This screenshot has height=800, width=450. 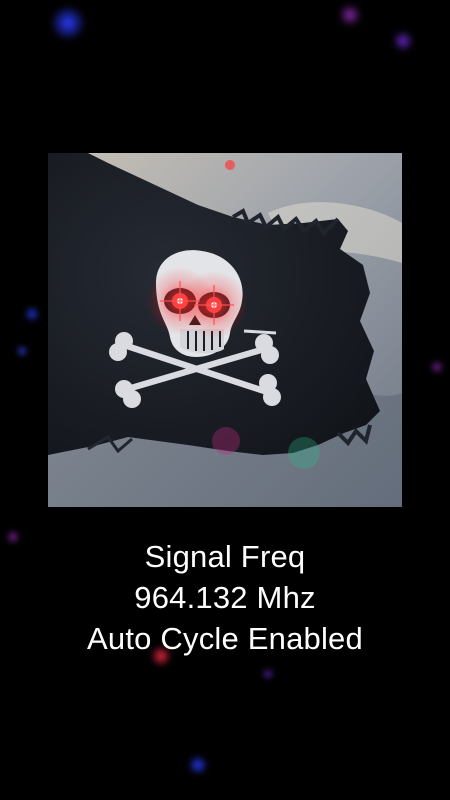 What do you see at coordinates (225, 556) in the screenshot?
I see `signal-label: Signal Freq` at bounding box center [225, 556].